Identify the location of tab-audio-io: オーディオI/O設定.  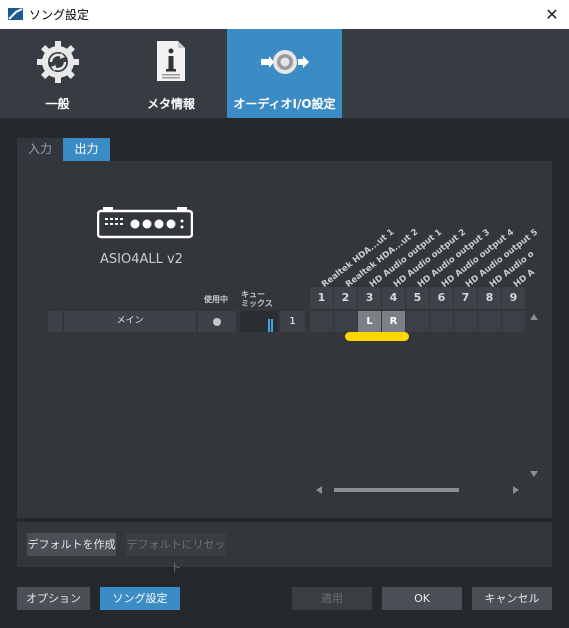
(284, 73).